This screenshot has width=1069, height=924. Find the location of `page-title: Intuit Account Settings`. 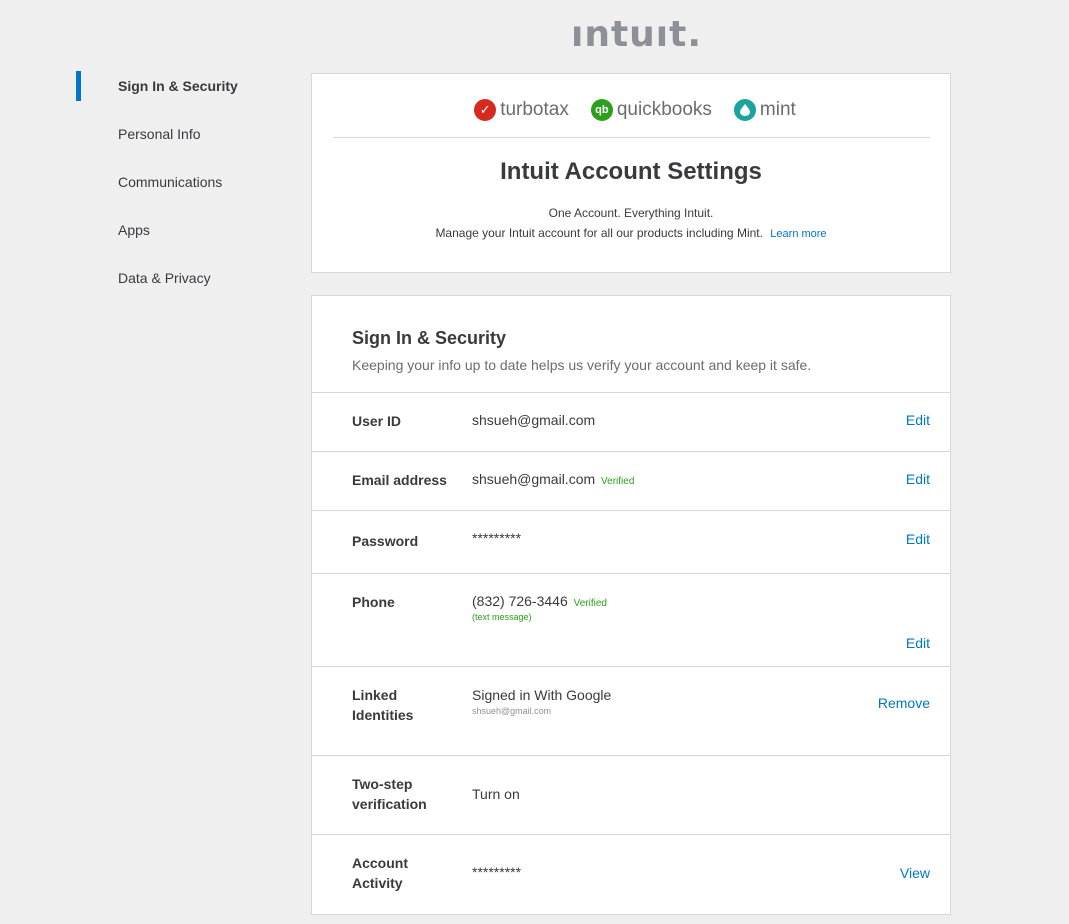

page-title: Intuit Account Settings is located at coordinates (631, 171).